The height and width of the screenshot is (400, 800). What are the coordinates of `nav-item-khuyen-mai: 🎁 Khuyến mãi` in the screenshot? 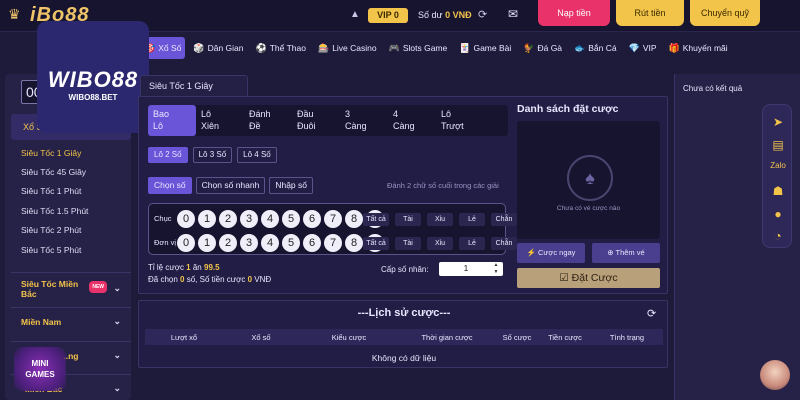 It's located at (698, 48).